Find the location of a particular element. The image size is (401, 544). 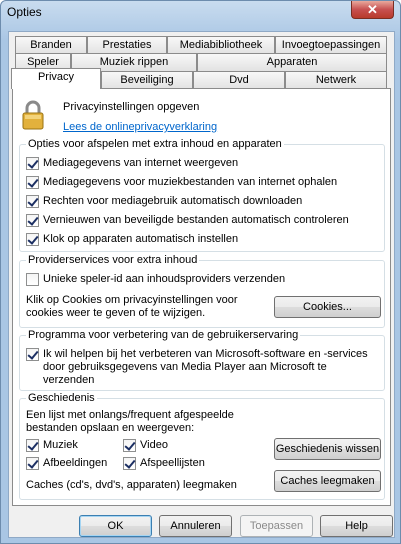

checkbox-label: Klok op apparaten automatisch instellen is located at coordinates (141, 239).